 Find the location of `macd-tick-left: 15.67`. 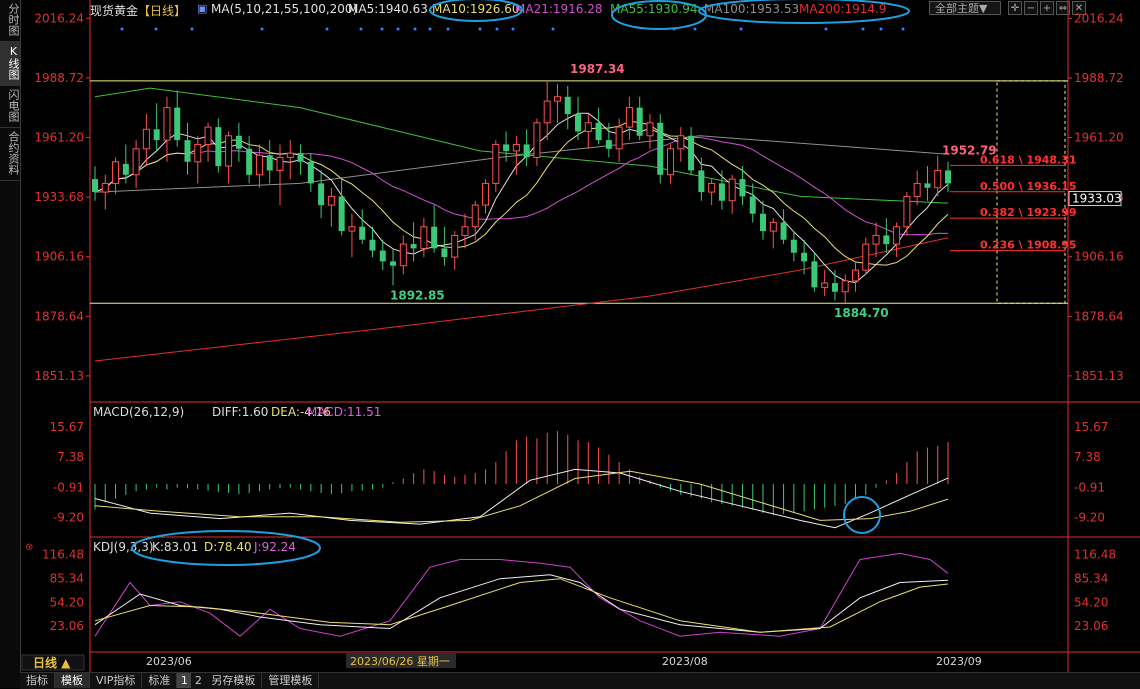

macd-tick-left: 15.67 is located at coordinates (67, 427).